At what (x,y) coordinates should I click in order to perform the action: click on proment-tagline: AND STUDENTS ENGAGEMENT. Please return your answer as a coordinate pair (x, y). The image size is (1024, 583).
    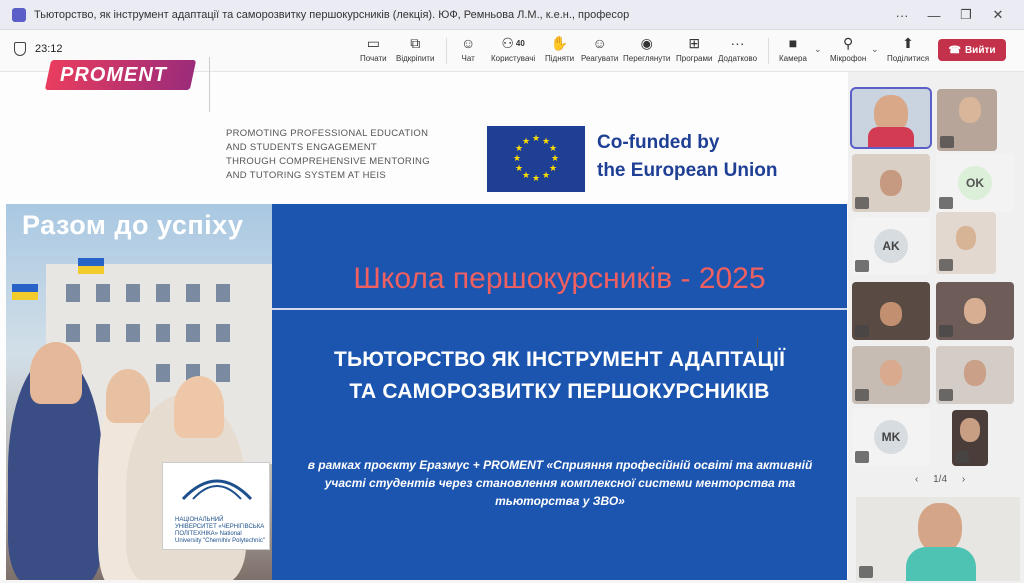
    Looking at the image, I should click on (301, 147).